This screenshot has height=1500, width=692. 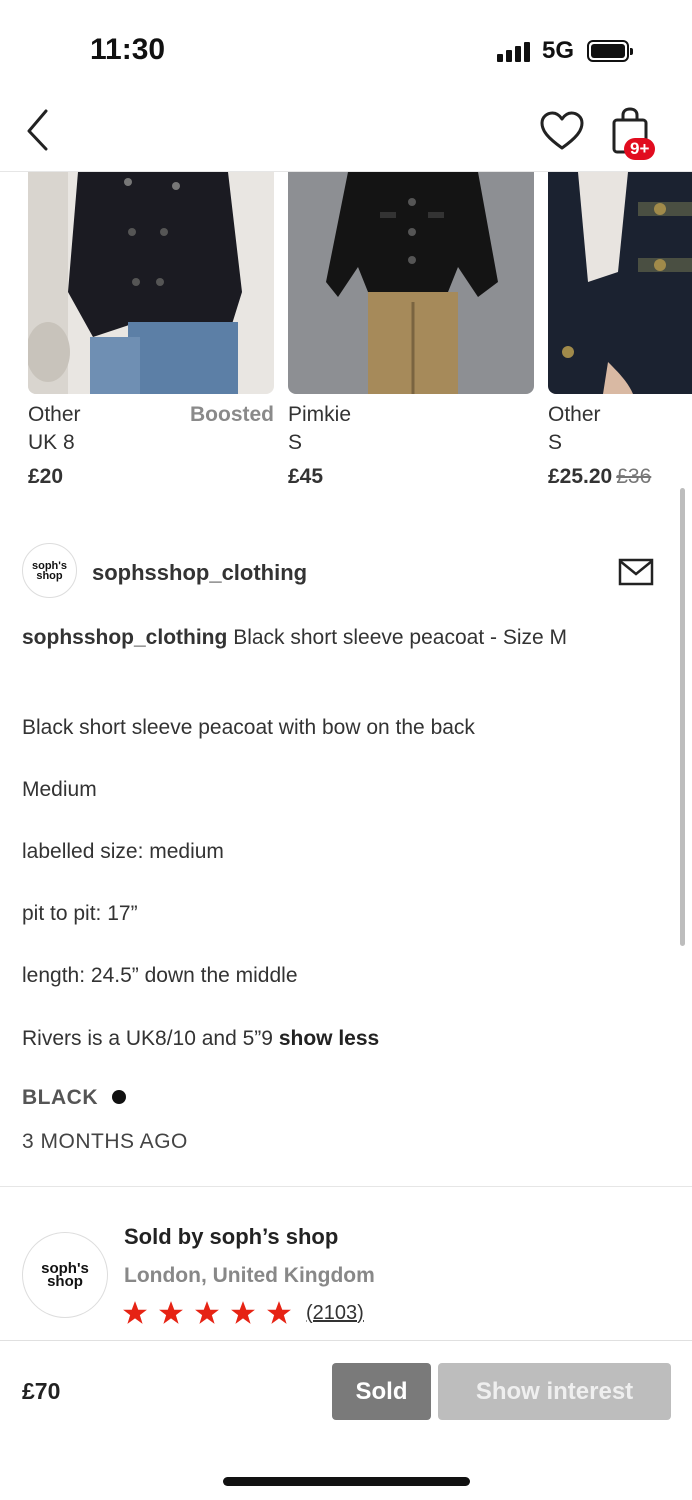 I want to click on shop-row: soph's shop sophsshop_clothing, so click(x=346, y=572).